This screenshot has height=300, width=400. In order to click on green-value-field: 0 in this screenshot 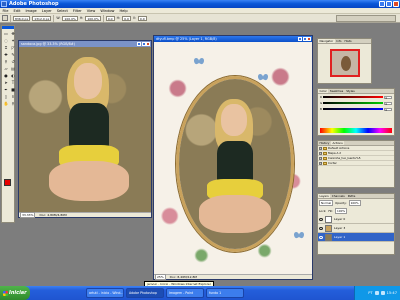, I will do `click(388, 103)`.